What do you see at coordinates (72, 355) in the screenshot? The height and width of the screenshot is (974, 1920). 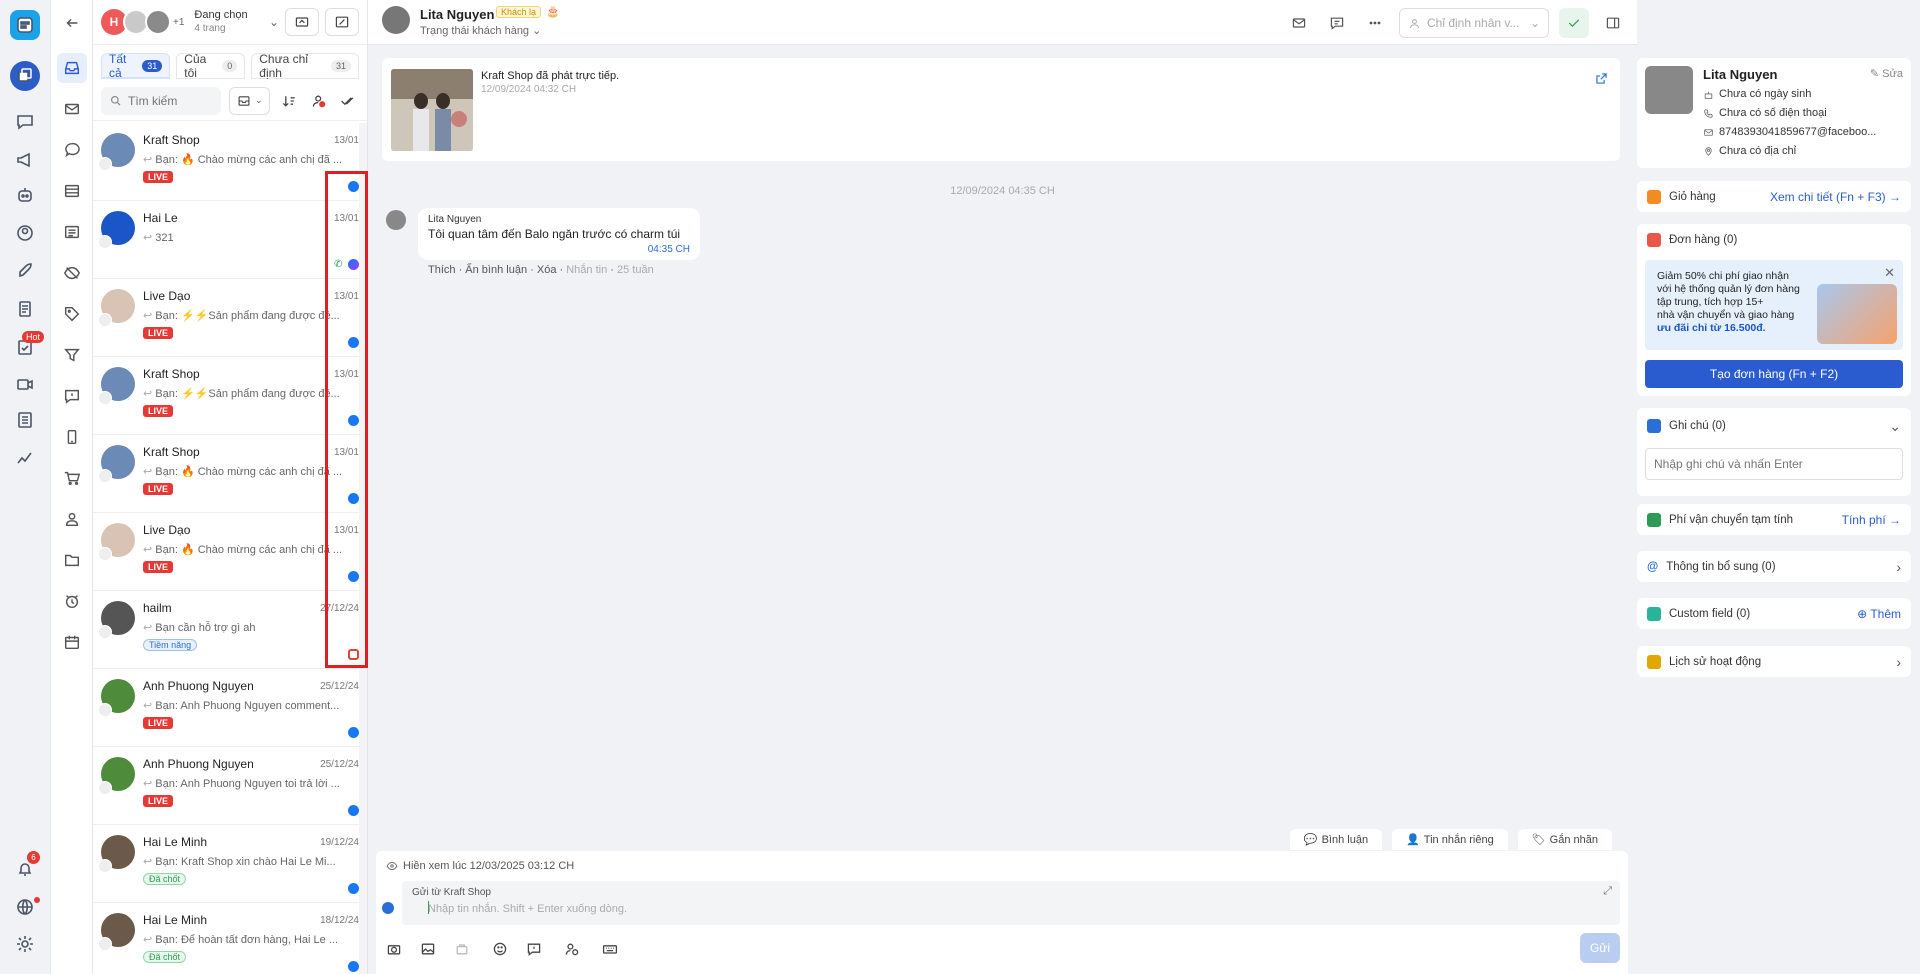 I see `filter-icon` at bounding box center [72, 355].